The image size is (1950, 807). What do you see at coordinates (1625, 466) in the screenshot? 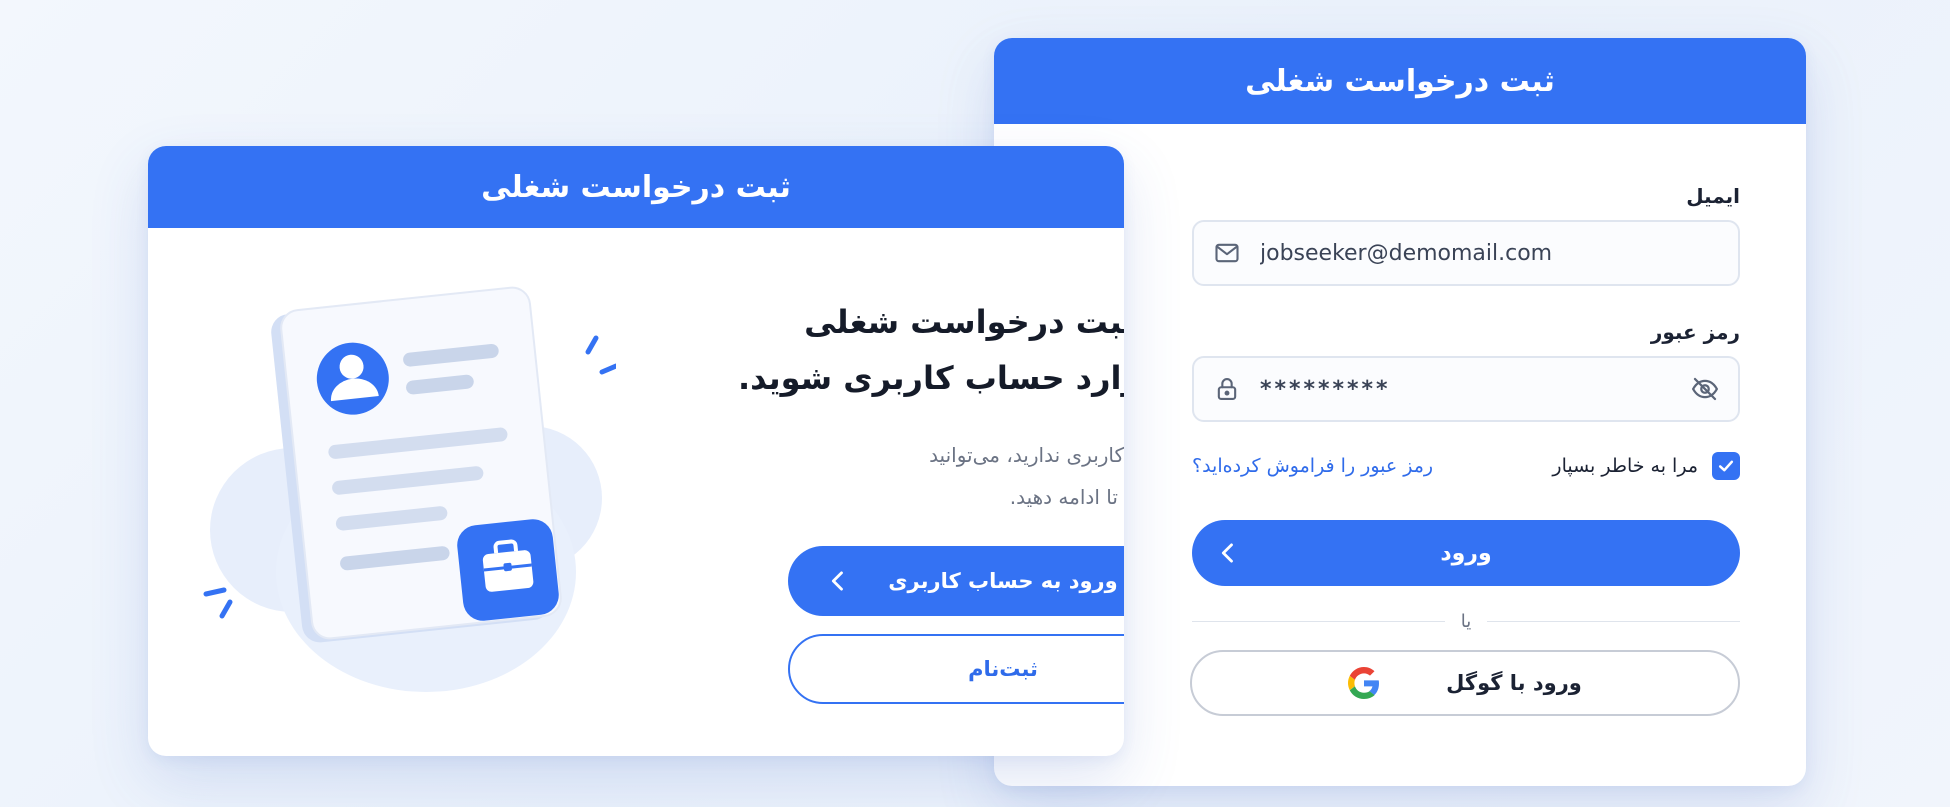
I see `remember-me-label: مرا به خاطر بسپار` at bounding box center [1625, 466].